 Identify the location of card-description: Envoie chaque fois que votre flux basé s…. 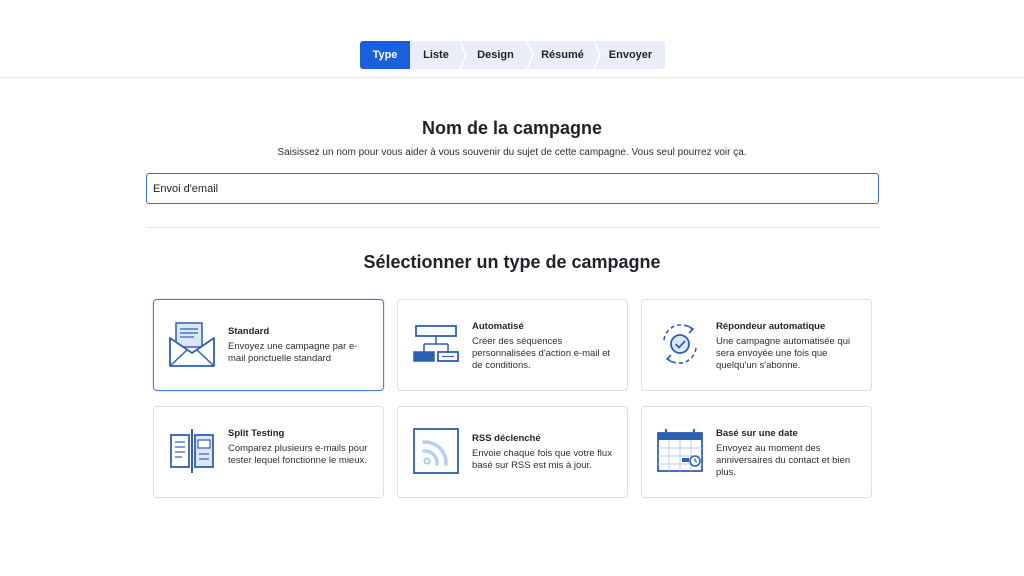
(542, 459).